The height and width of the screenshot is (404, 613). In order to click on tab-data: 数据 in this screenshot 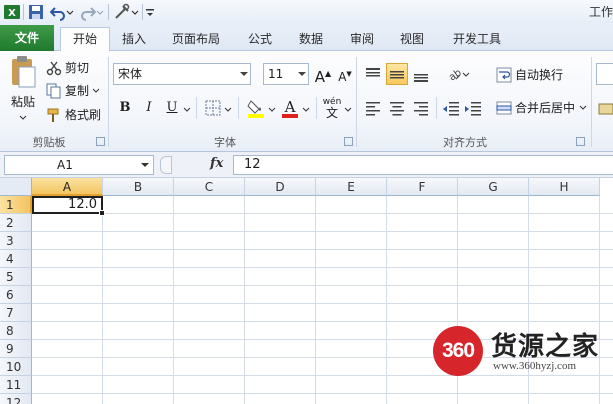, I will do `click(311, 39)`.